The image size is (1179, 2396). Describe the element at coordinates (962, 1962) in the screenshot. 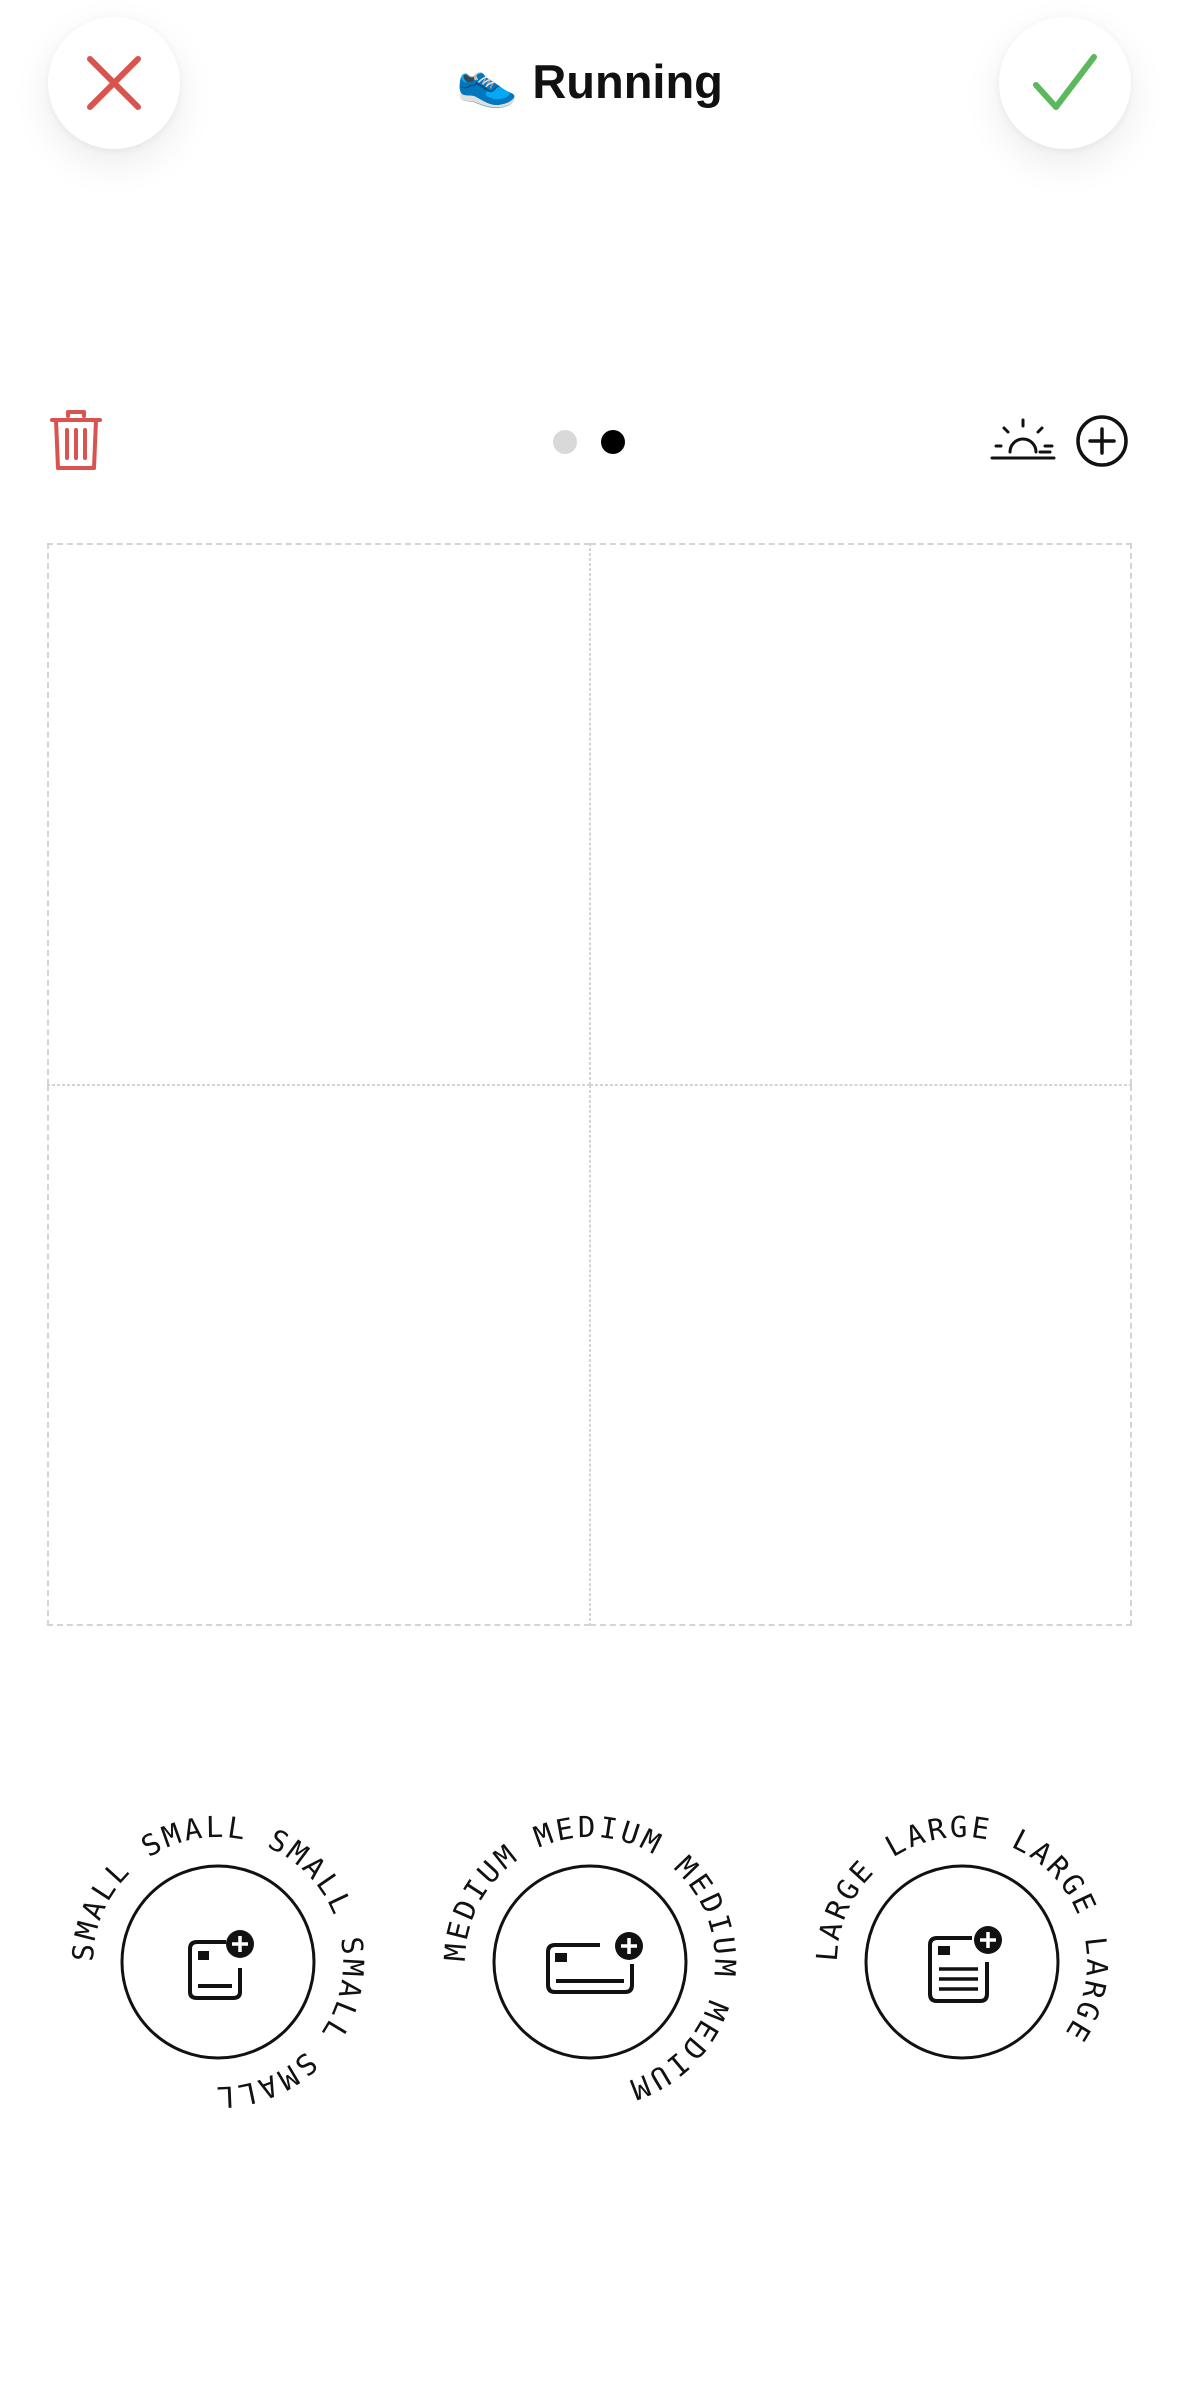

I see `add-large-widget-button: LARGE LARGE LARGE LARGE` at that location.